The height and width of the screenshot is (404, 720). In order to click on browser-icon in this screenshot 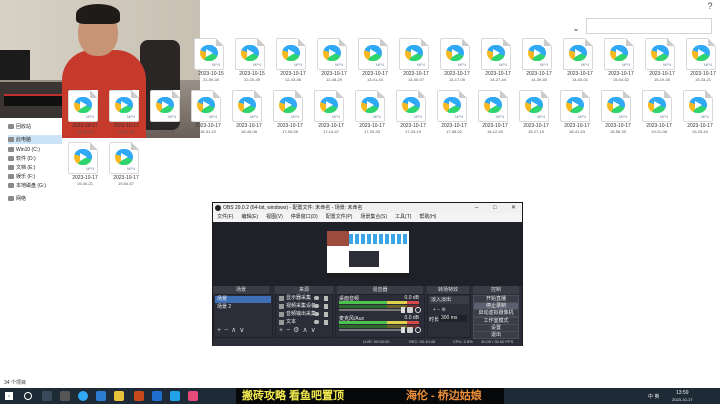, I will do `click(101, 396)`.